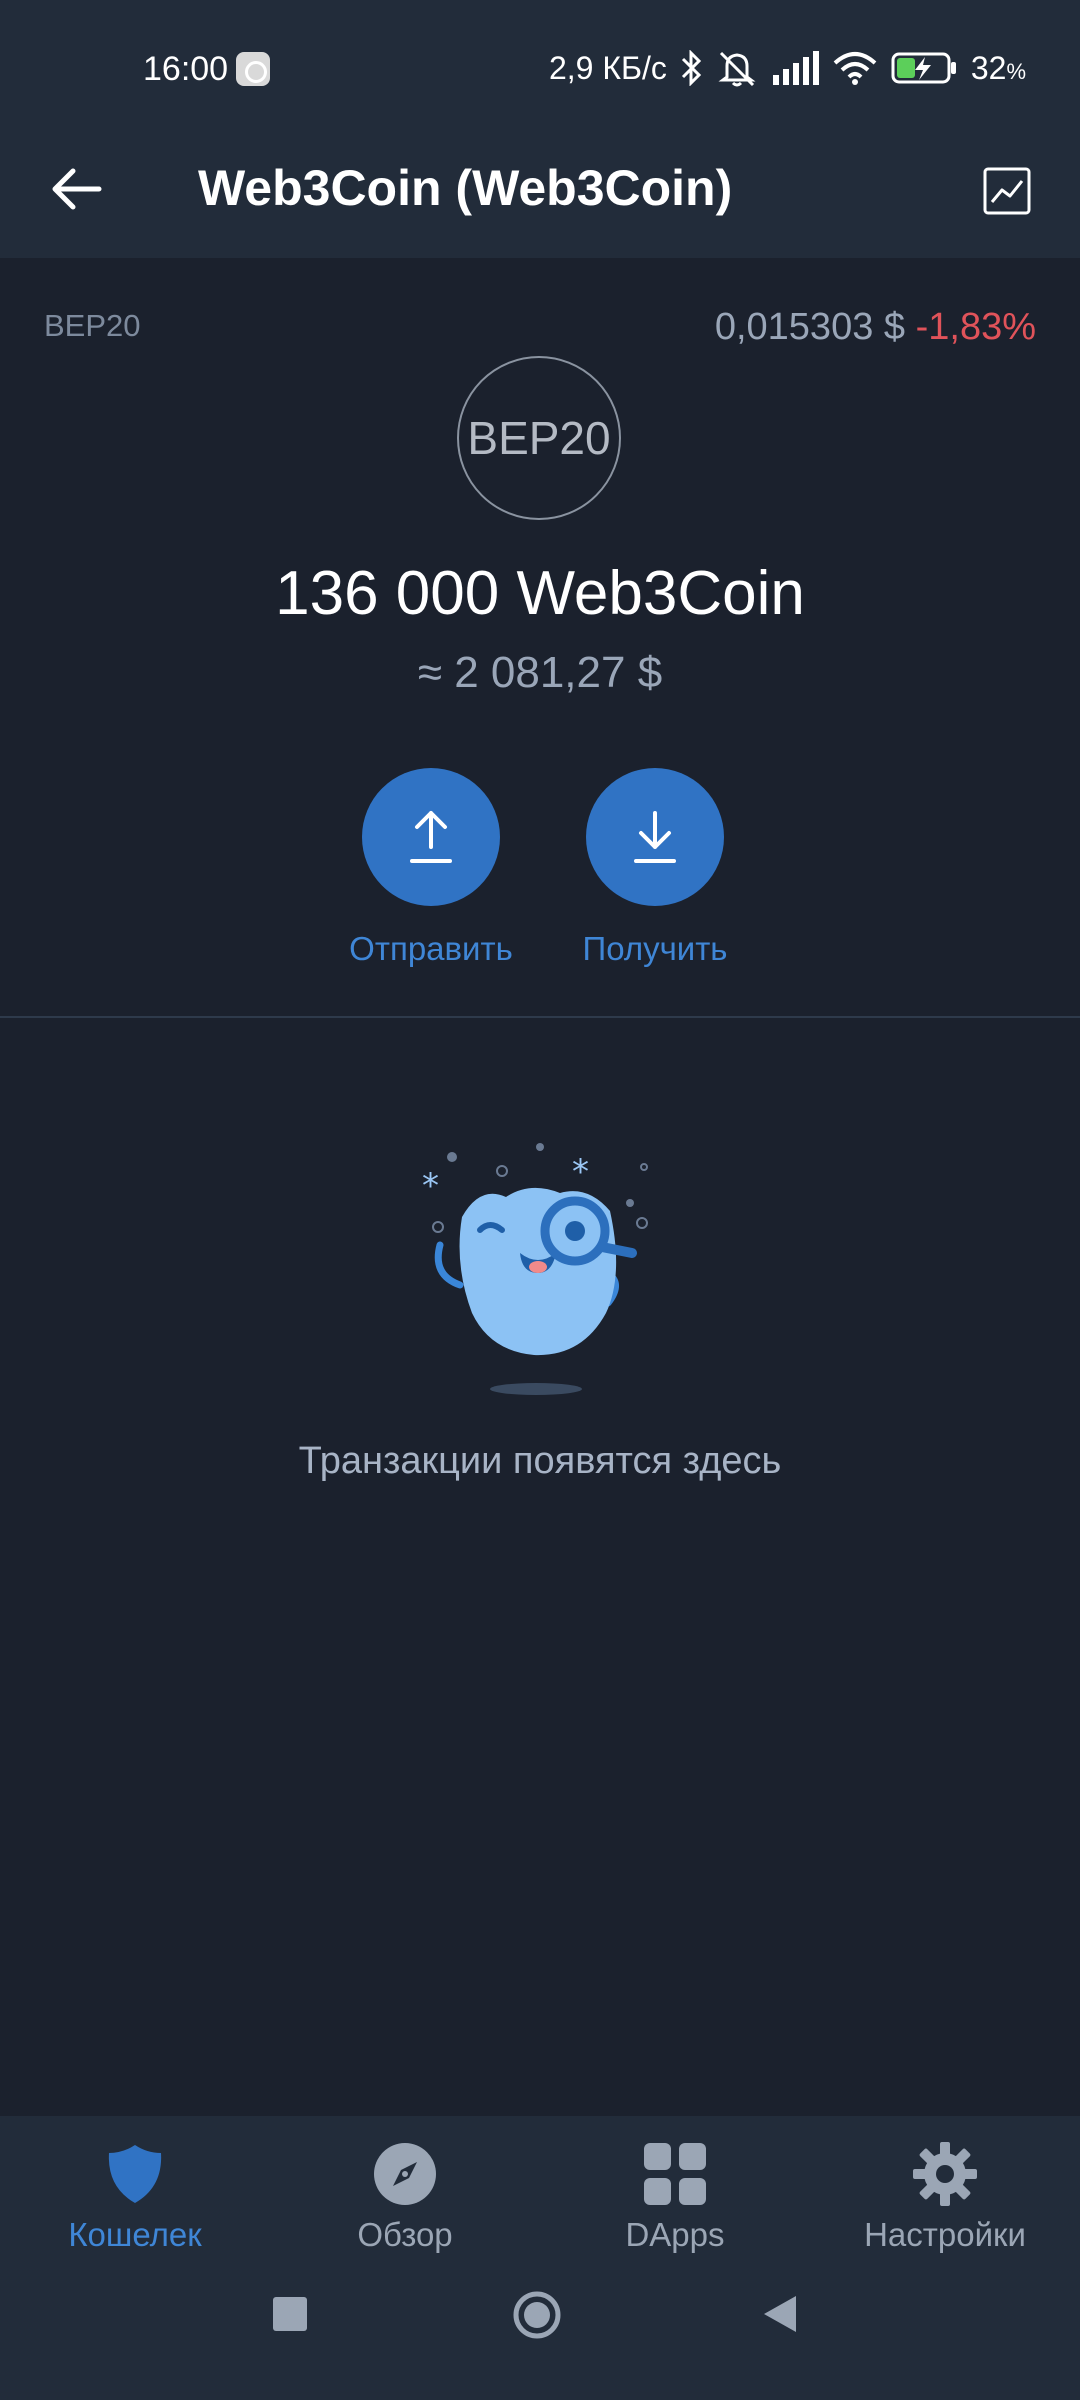 This screenshot has height=2400, width=1080. I want to click on battery-value: 32, so click(988, 67).